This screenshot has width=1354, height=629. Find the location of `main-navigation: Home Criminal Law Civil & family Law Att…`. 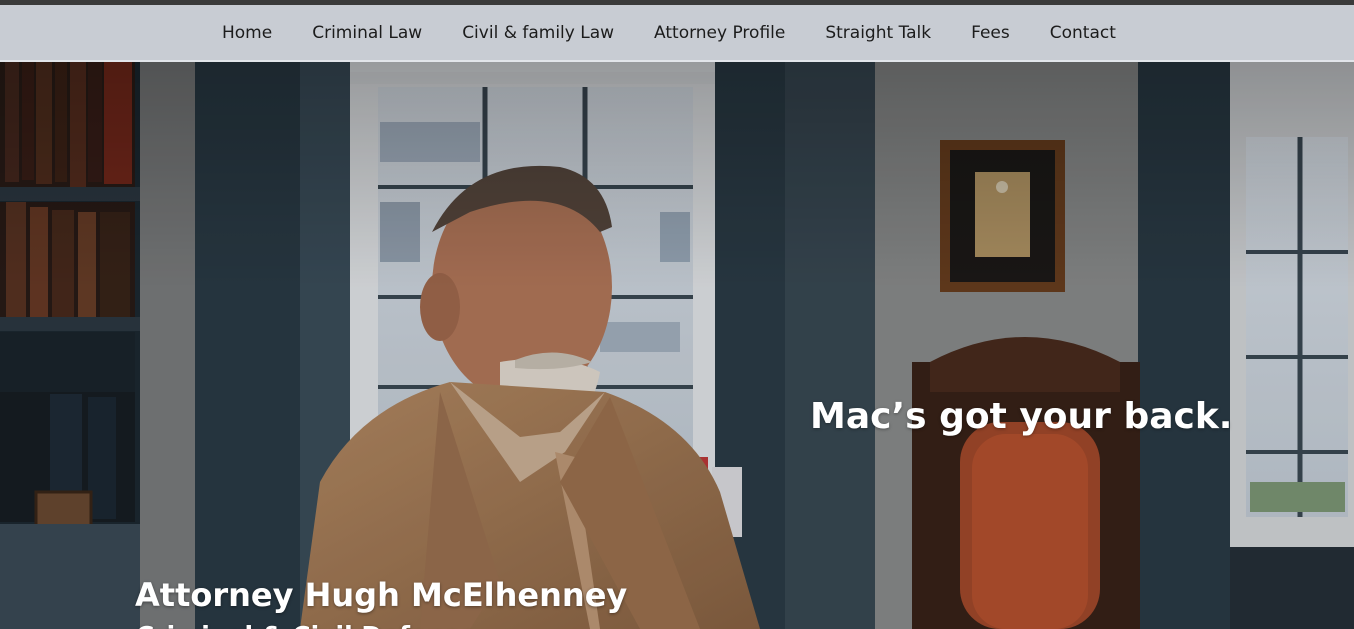

main-navigation: Home Criminal Law Civil & family Law Att… is located at coordinates (677, 33).